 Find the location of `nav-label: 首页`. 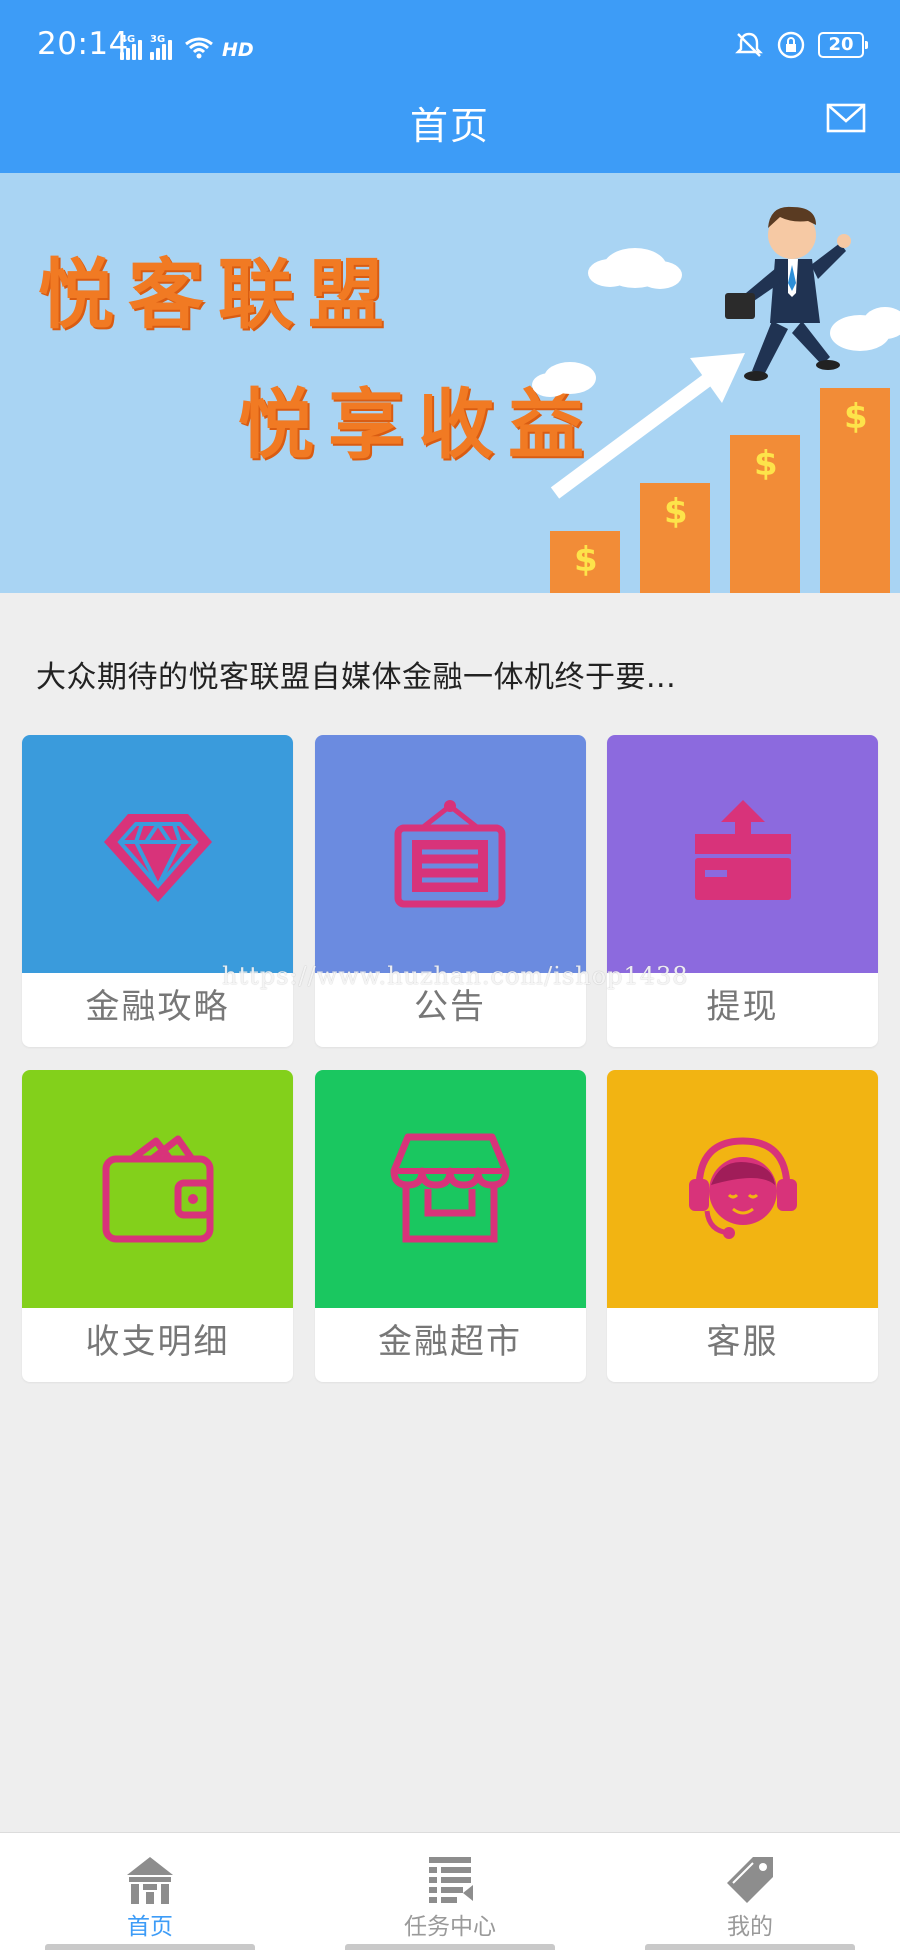

nav-label: 首页 is located at coordinates (150, 1927).